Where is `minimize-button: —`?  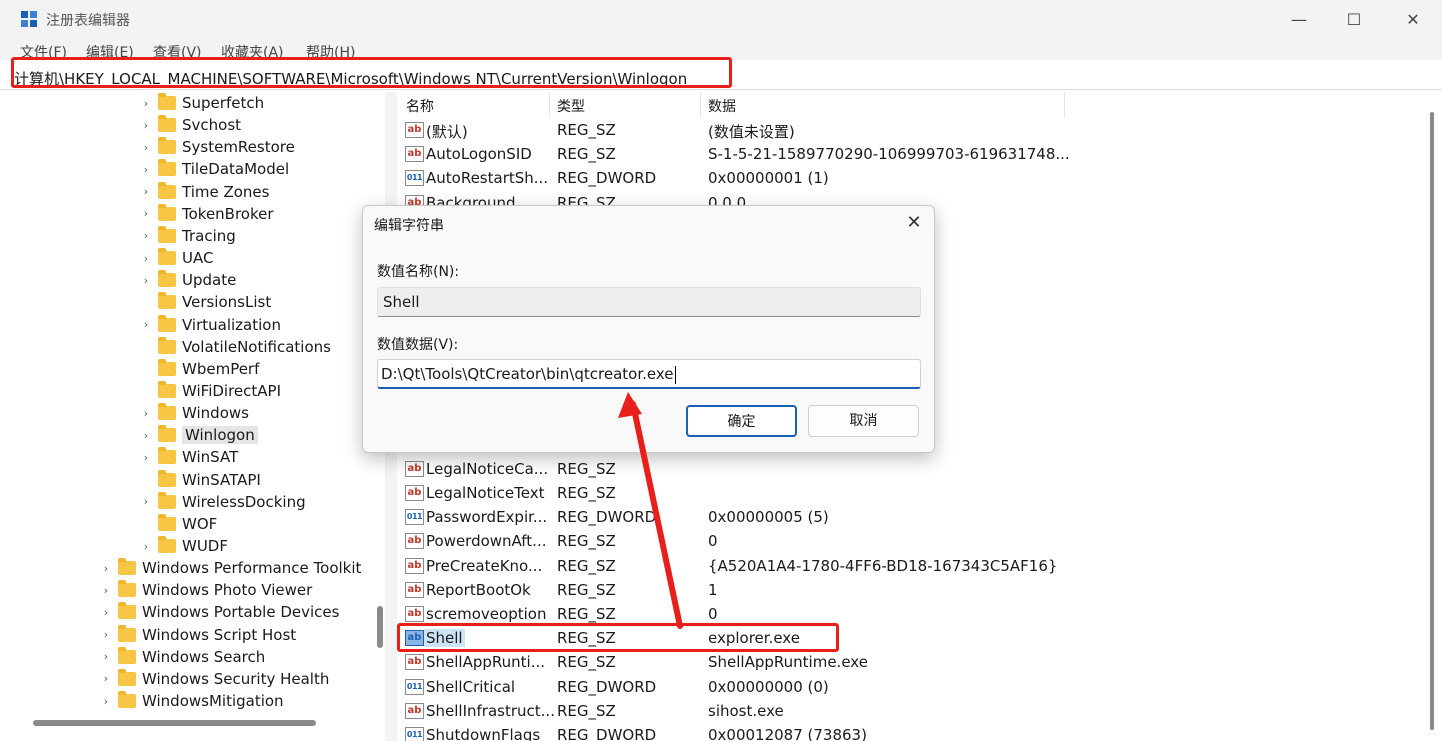
minimize-button: — is located at coordinates (1299, 19).